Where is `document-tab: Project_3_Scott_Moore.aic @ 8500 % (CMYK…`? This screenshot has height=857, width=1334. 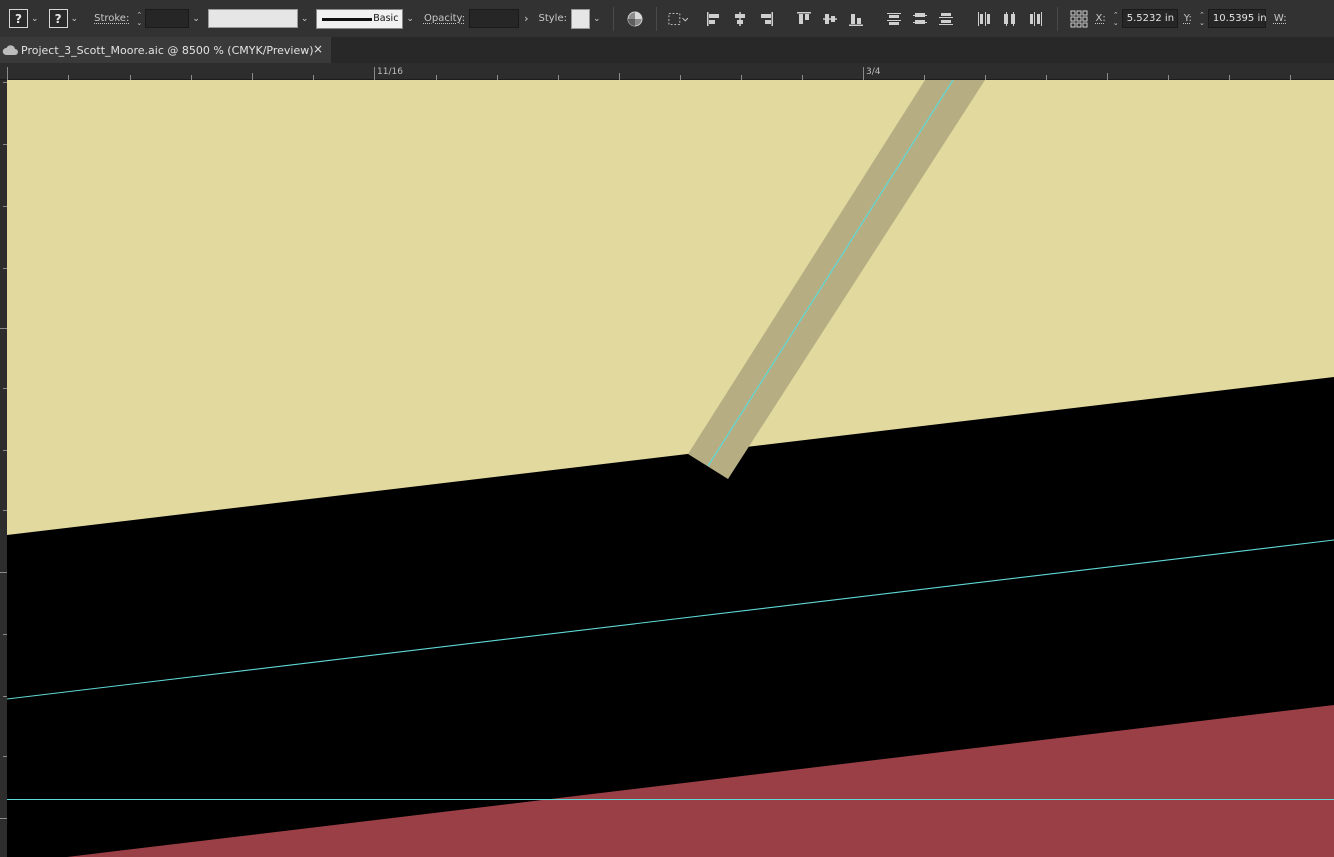
document-tab: Project_3_Scott_Moore.aic @ 8500 % (CMYK… is located at coordinates (165, 50).